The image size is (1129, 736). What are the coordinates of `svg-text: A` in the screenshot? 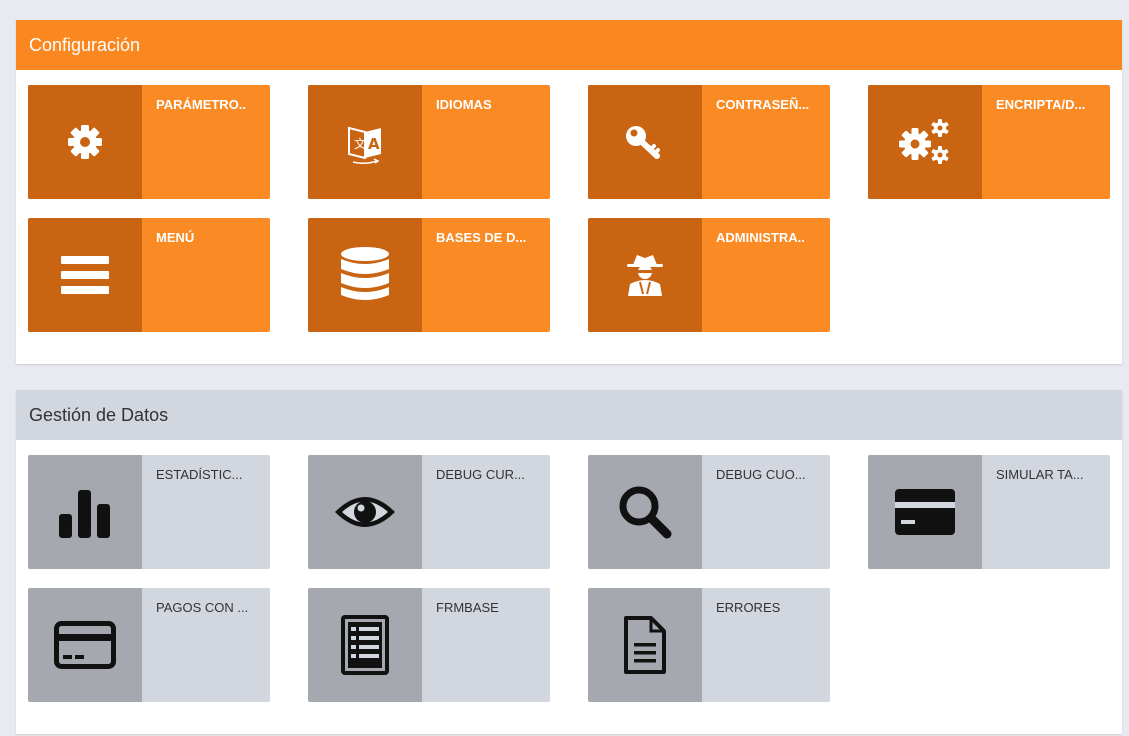 It's located at (374, 144).